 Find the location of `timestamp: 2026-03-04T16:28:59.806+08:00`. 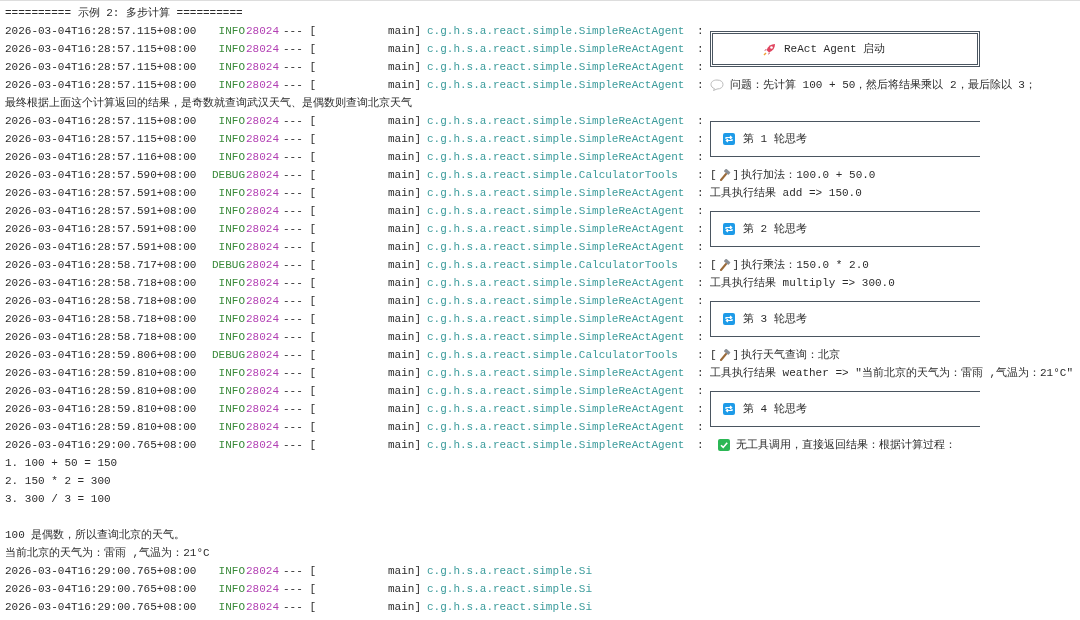

timestamp: 2026-03-04T16:28:59.806+08:00 is located at coordinates (101, 355).